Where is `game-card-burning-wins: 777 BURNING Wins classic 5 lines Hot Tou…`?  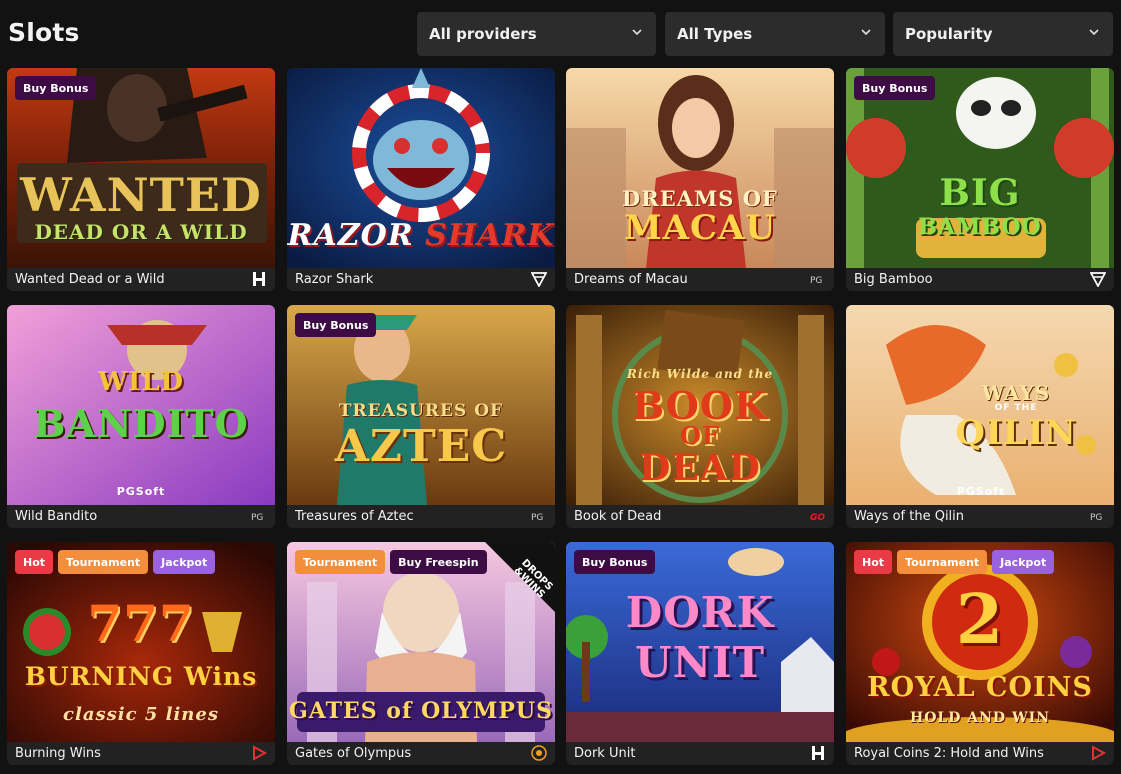 game-card-burning-wins: 777 BURNING Wins classic 5 lines Hot Tou… is located at coordinates (141, 653).